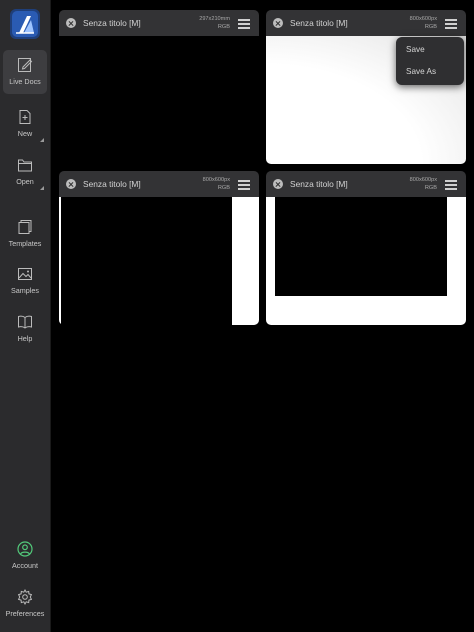 This screenshot has height=632, width=474. What do you see at coordinates (25, 565) in the screenshot?
I see `sidebar-item-label: Account` at bounding box center [25, 565].